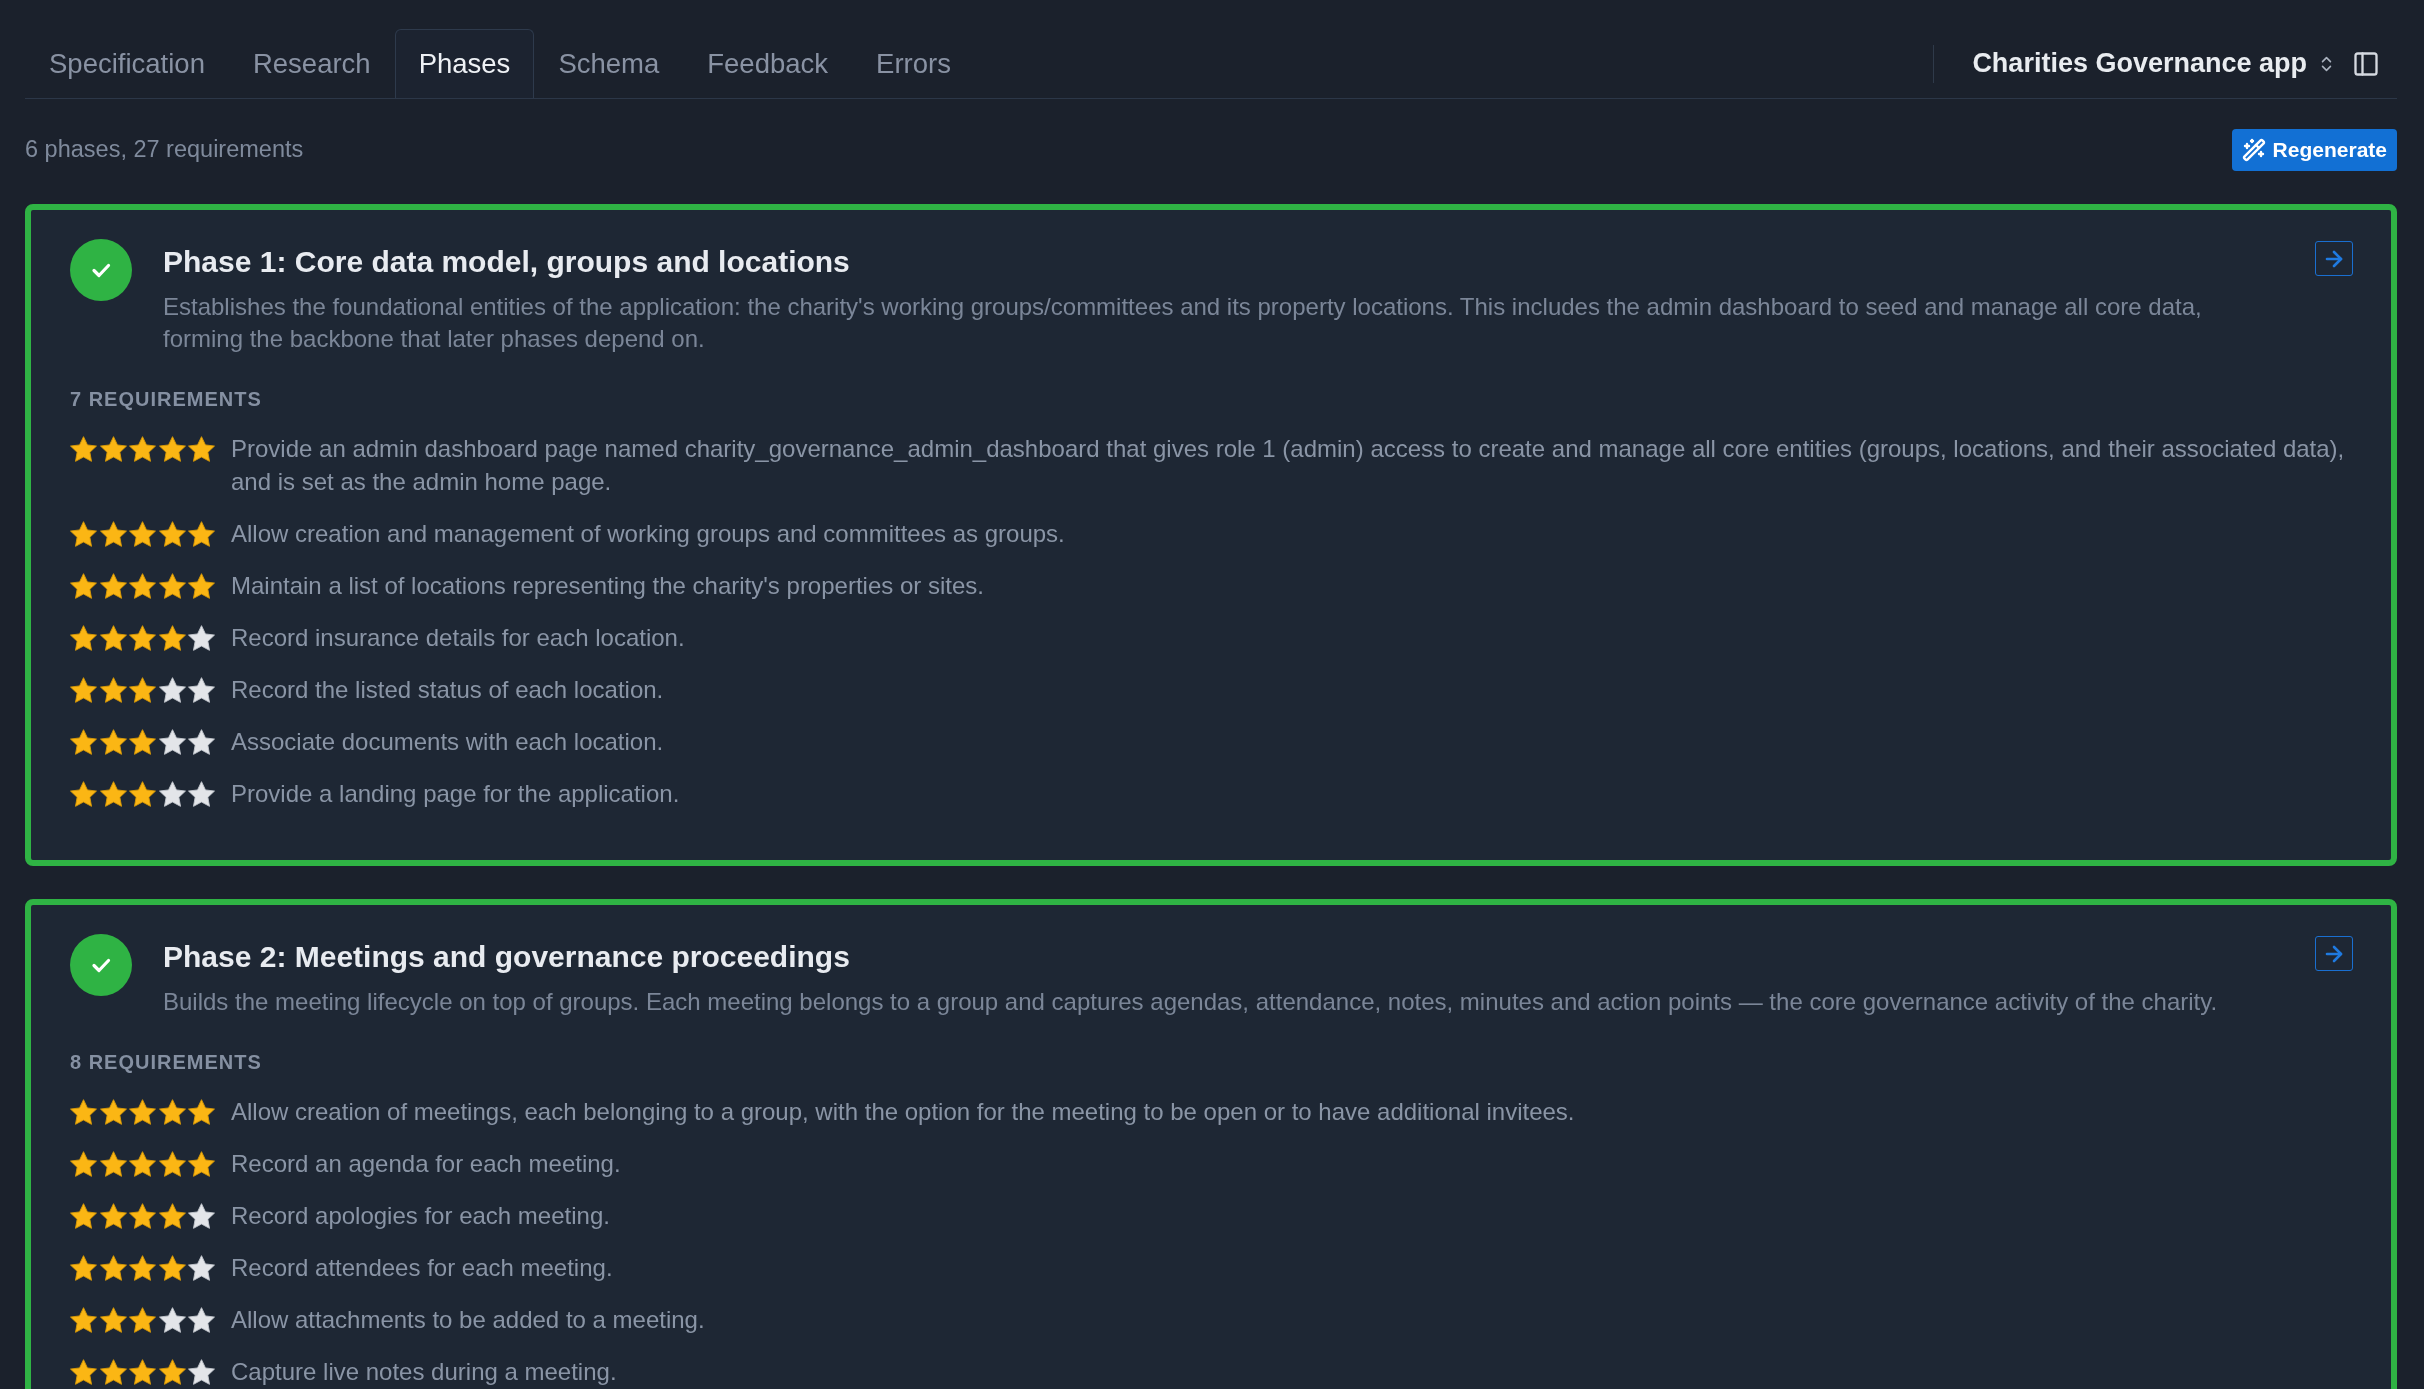 Image resolution: width=2424 pixels, height=1389 pixels. What do you see at coordinates (458, 638) in the screenshot?
I see `requirement-text: Record insurance details for each location.` at bounding box center [458, 638].